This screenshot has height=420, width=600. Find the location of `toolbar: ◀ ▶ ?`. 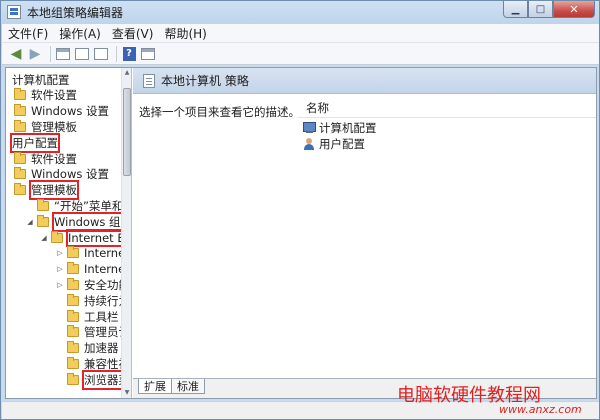

toolbar: ◀ ▶ ? is located at coordinates (300, 54).